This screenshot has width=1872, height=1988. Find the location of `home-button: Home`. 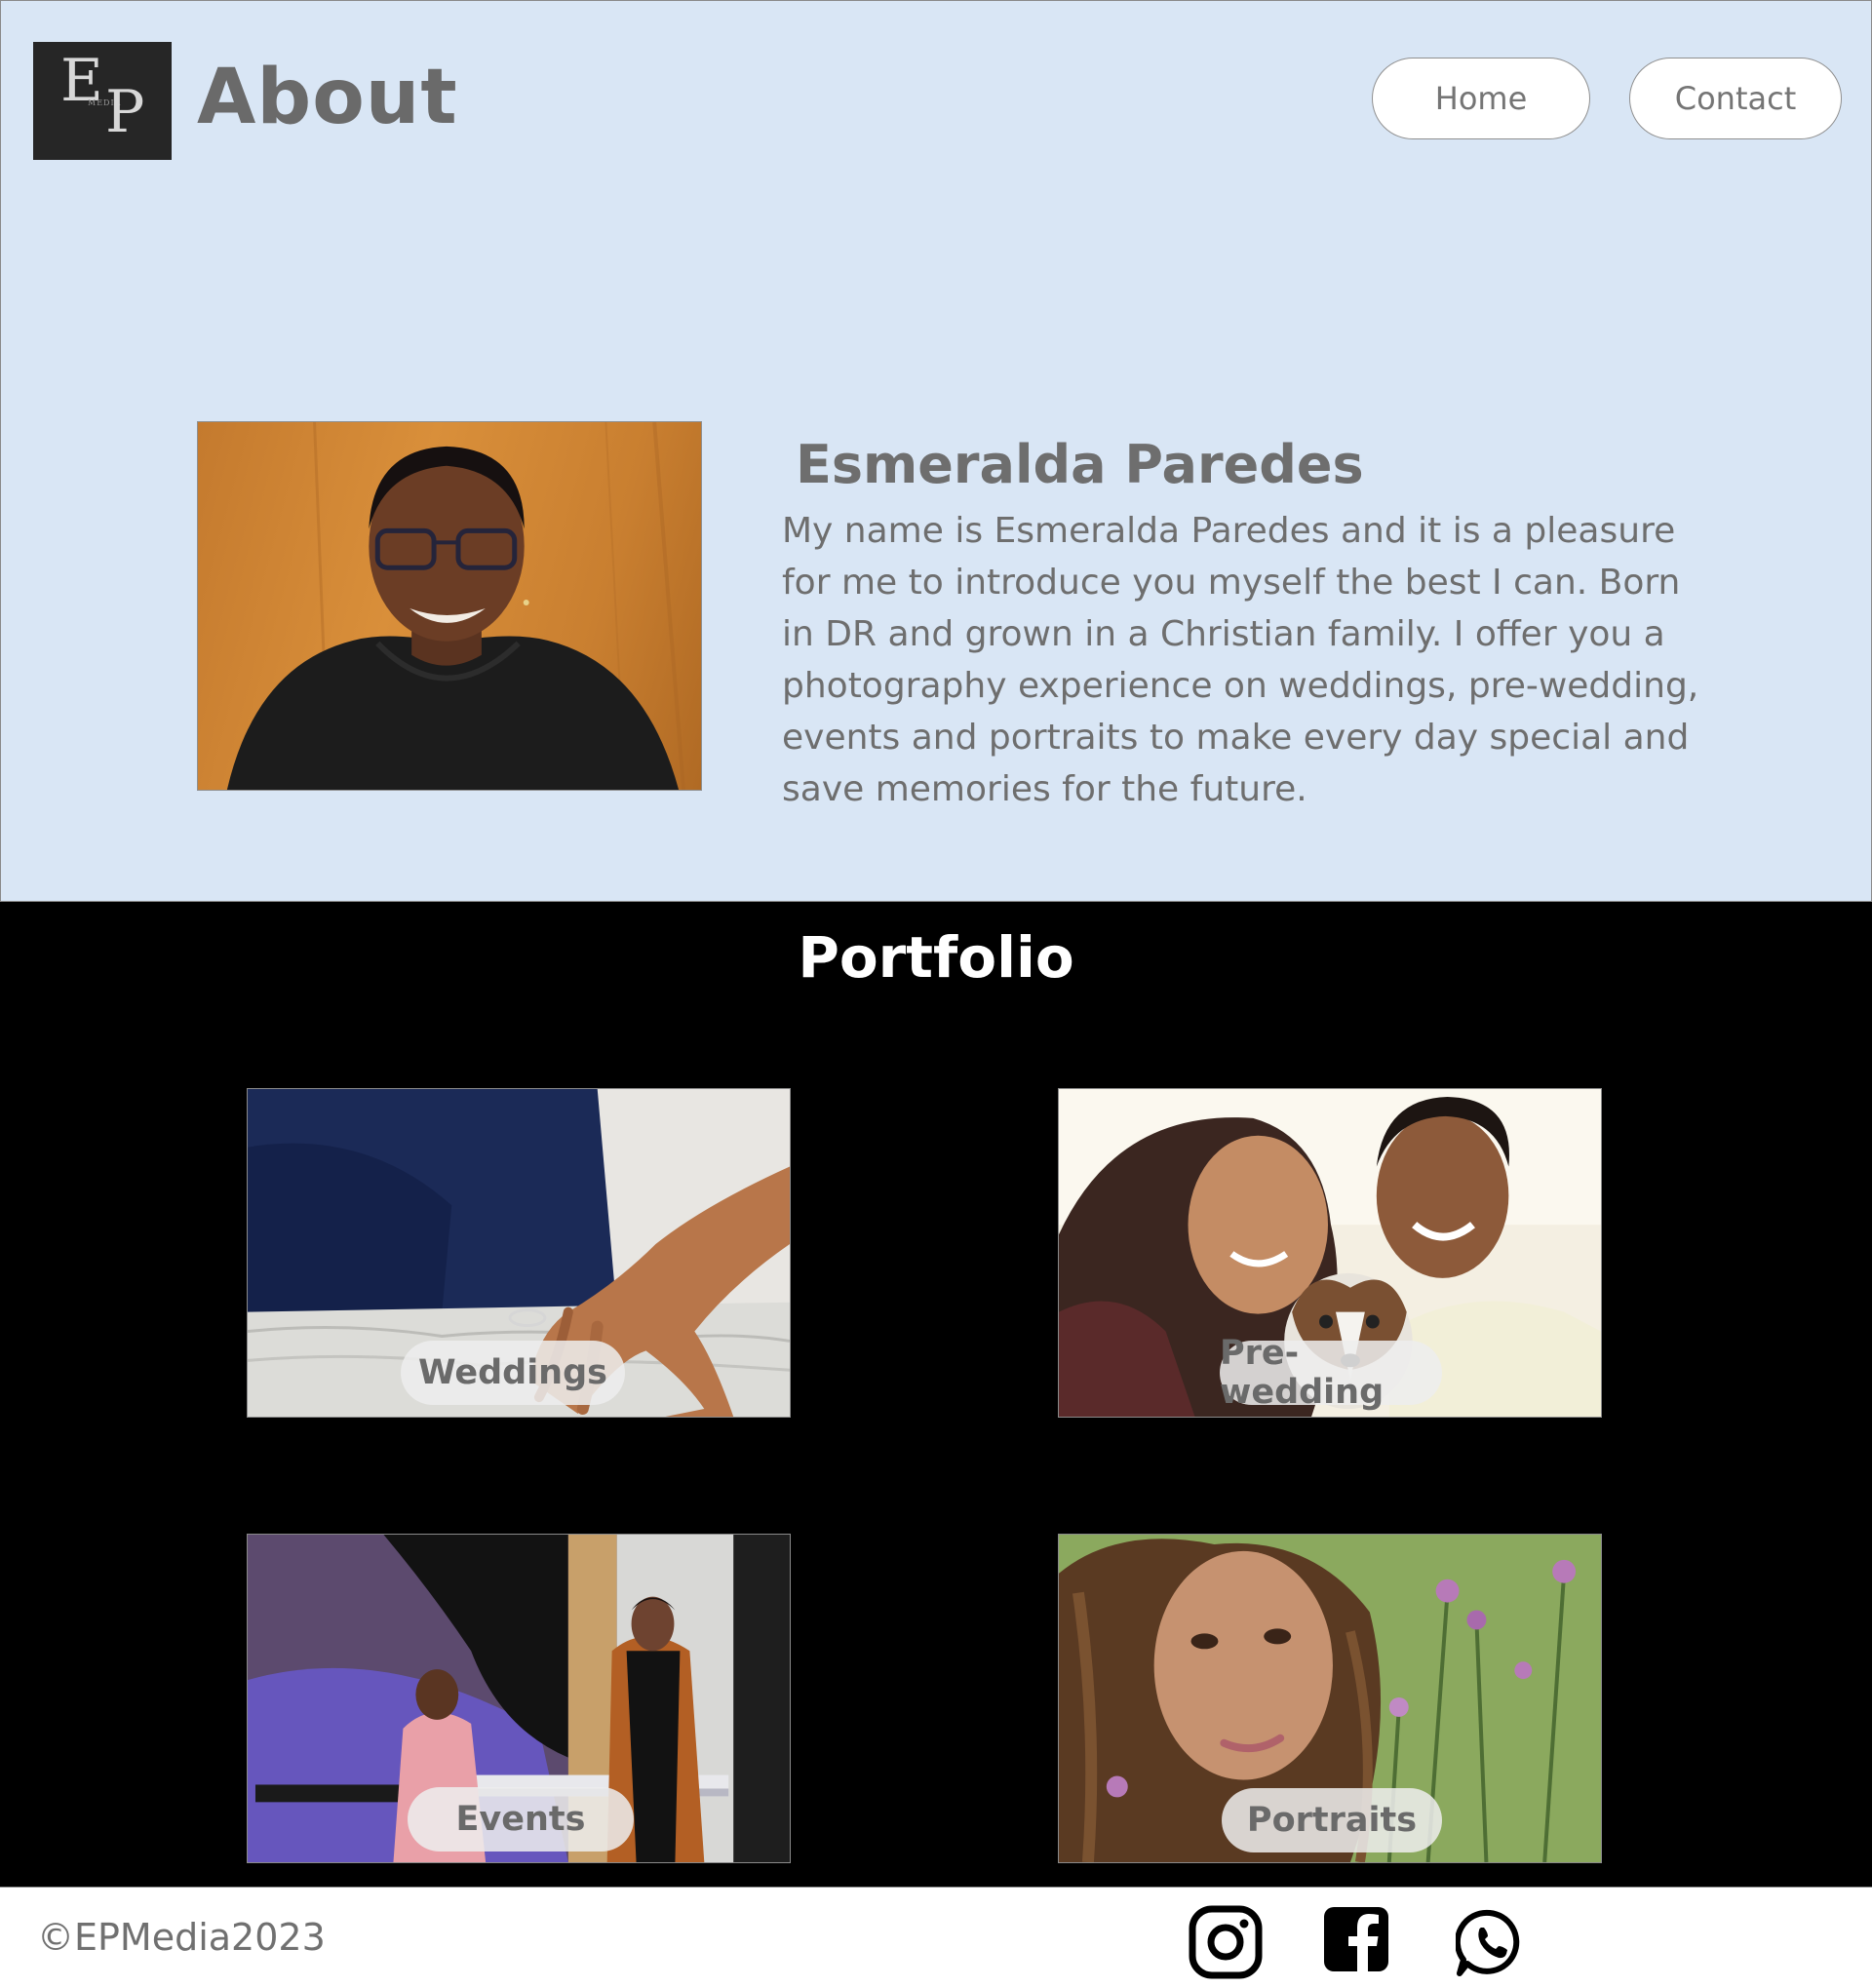

home-button: Home is located at coordinates (1481, 98).